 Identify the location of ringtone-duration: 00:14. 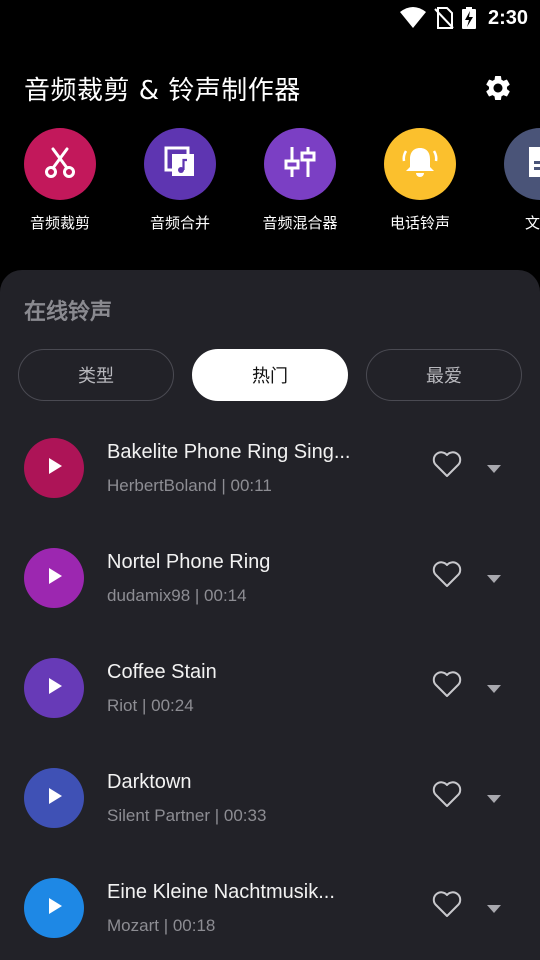
(225, 595).